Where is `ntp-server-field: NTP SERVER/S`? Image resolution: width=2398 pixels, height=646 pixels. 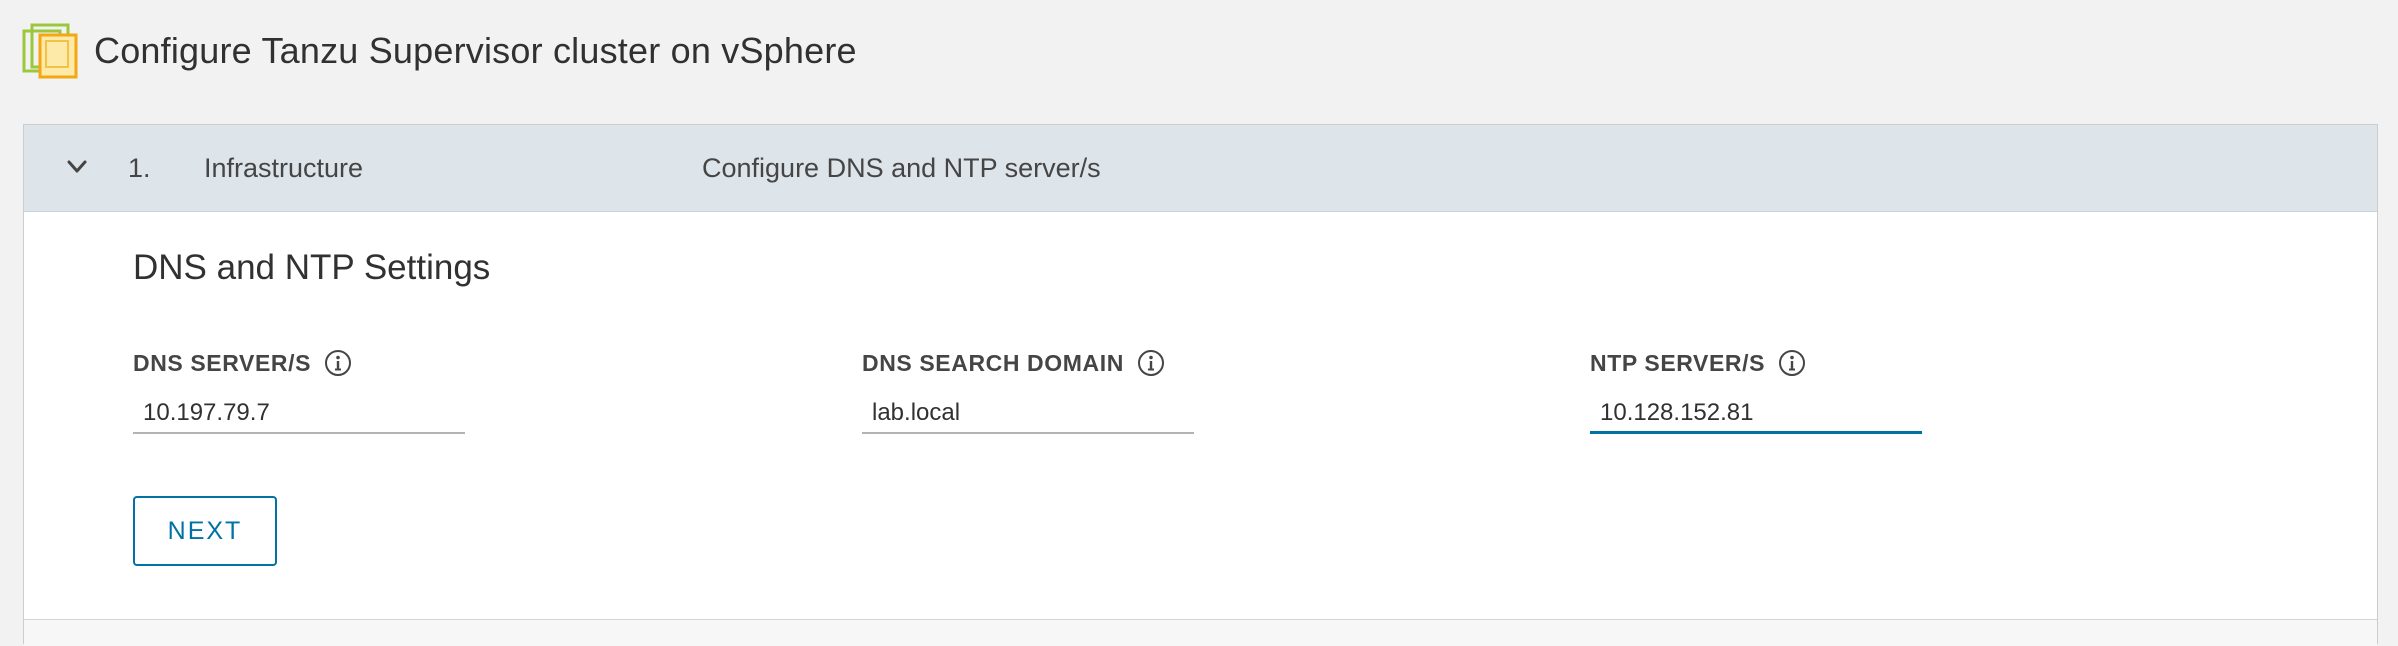
ntp-server-field: NTP SERVER/S is located at coordinates (1756, 390).